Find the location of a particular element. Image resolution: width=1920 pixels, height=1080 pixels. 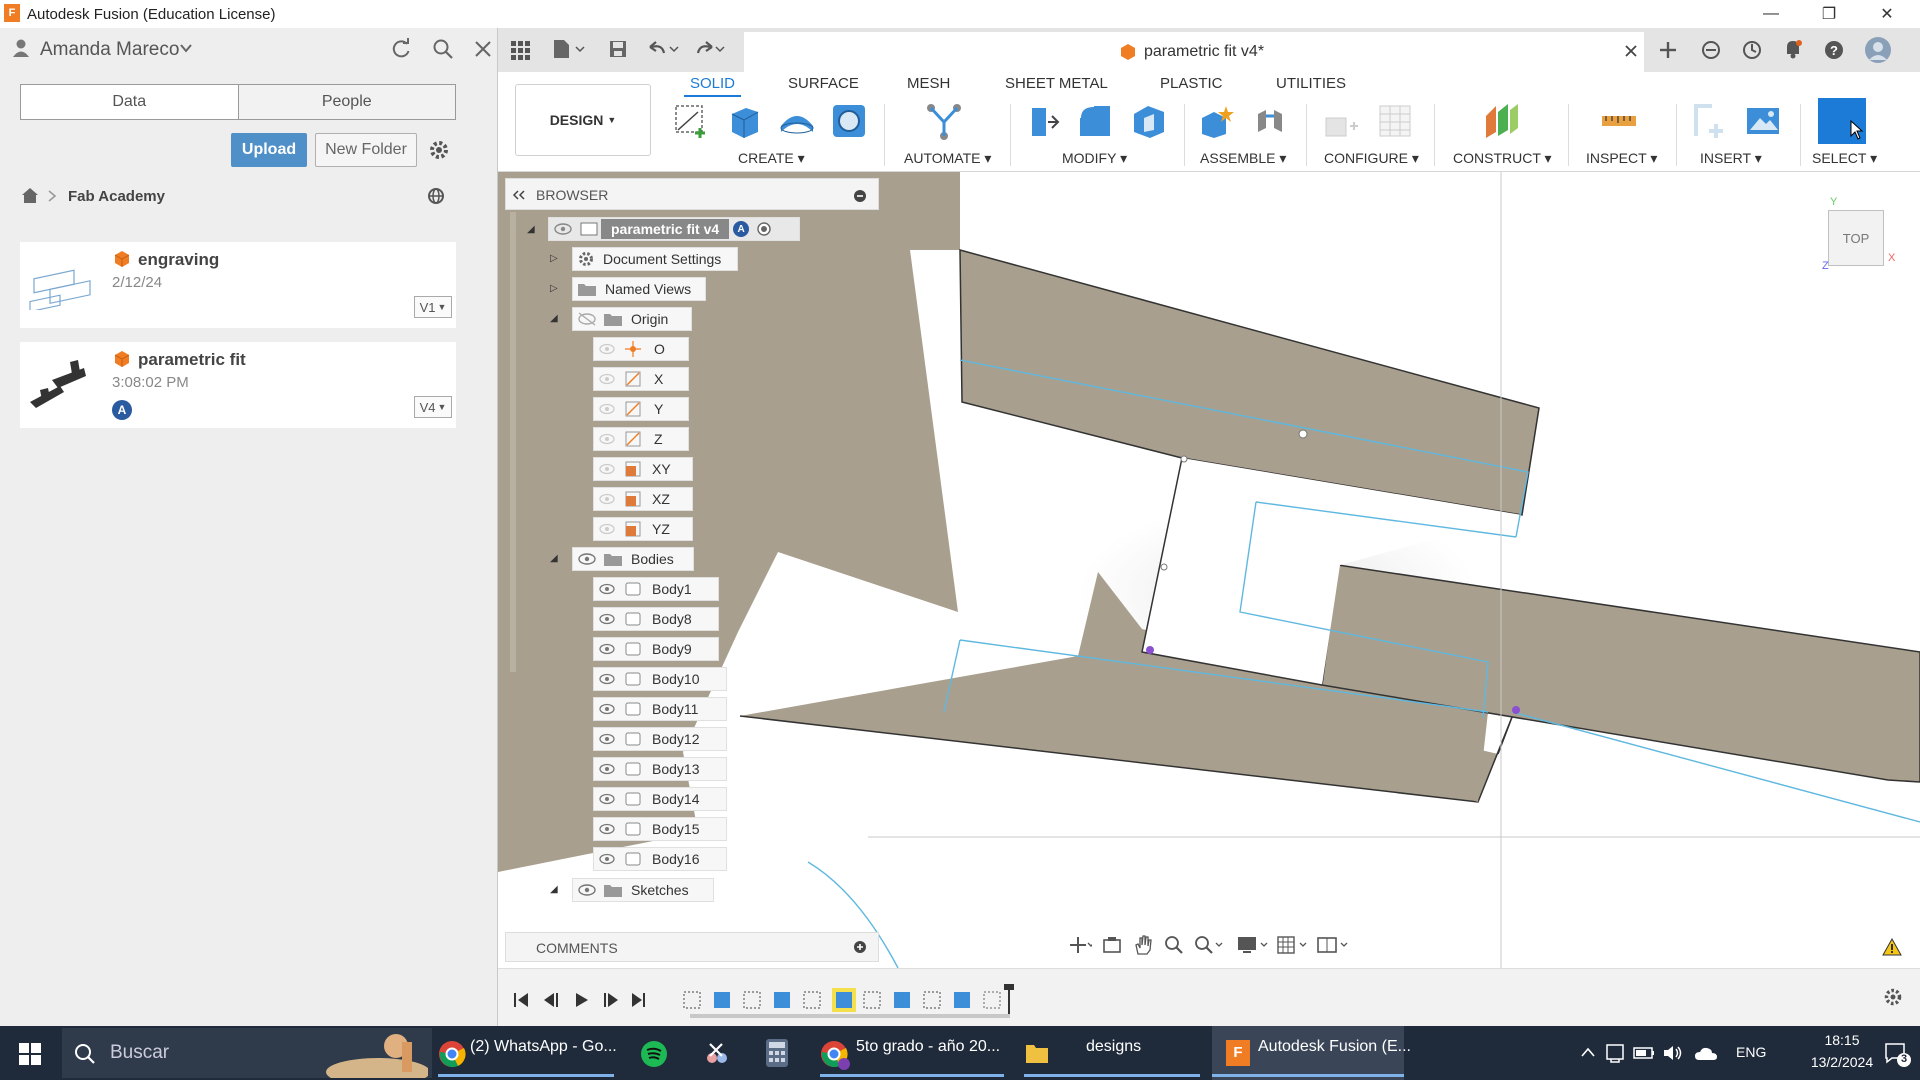

spotify-icon is located at coordinates (654, 1054).